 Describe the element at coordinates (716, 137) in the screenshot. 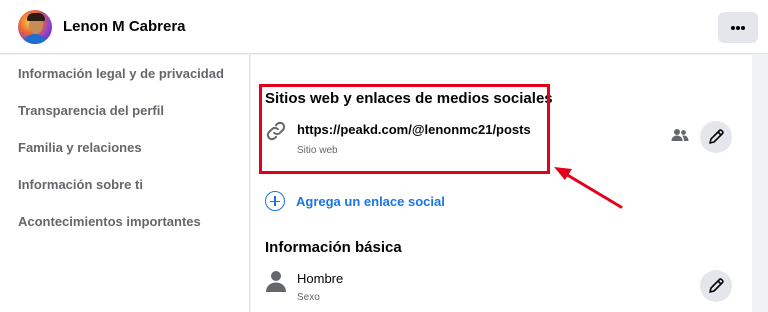

I see `edit-website-button` at that location.